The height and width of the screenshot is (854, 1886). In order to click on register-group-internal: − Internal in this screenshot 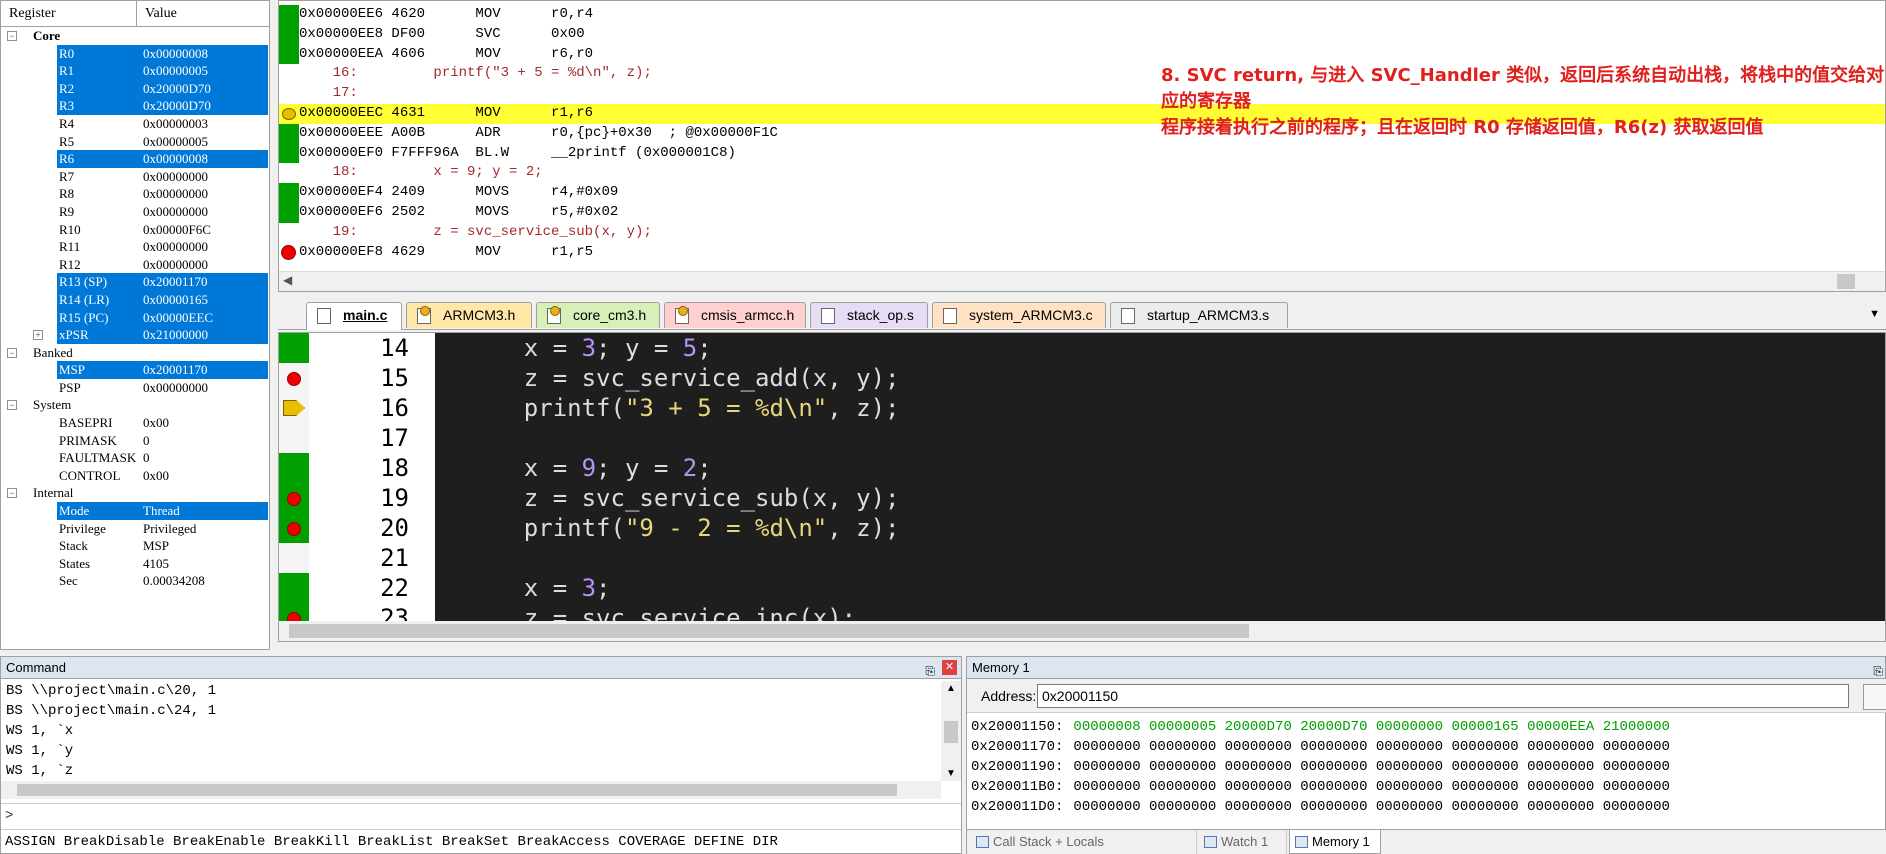, I will do `click(135, 493)`.